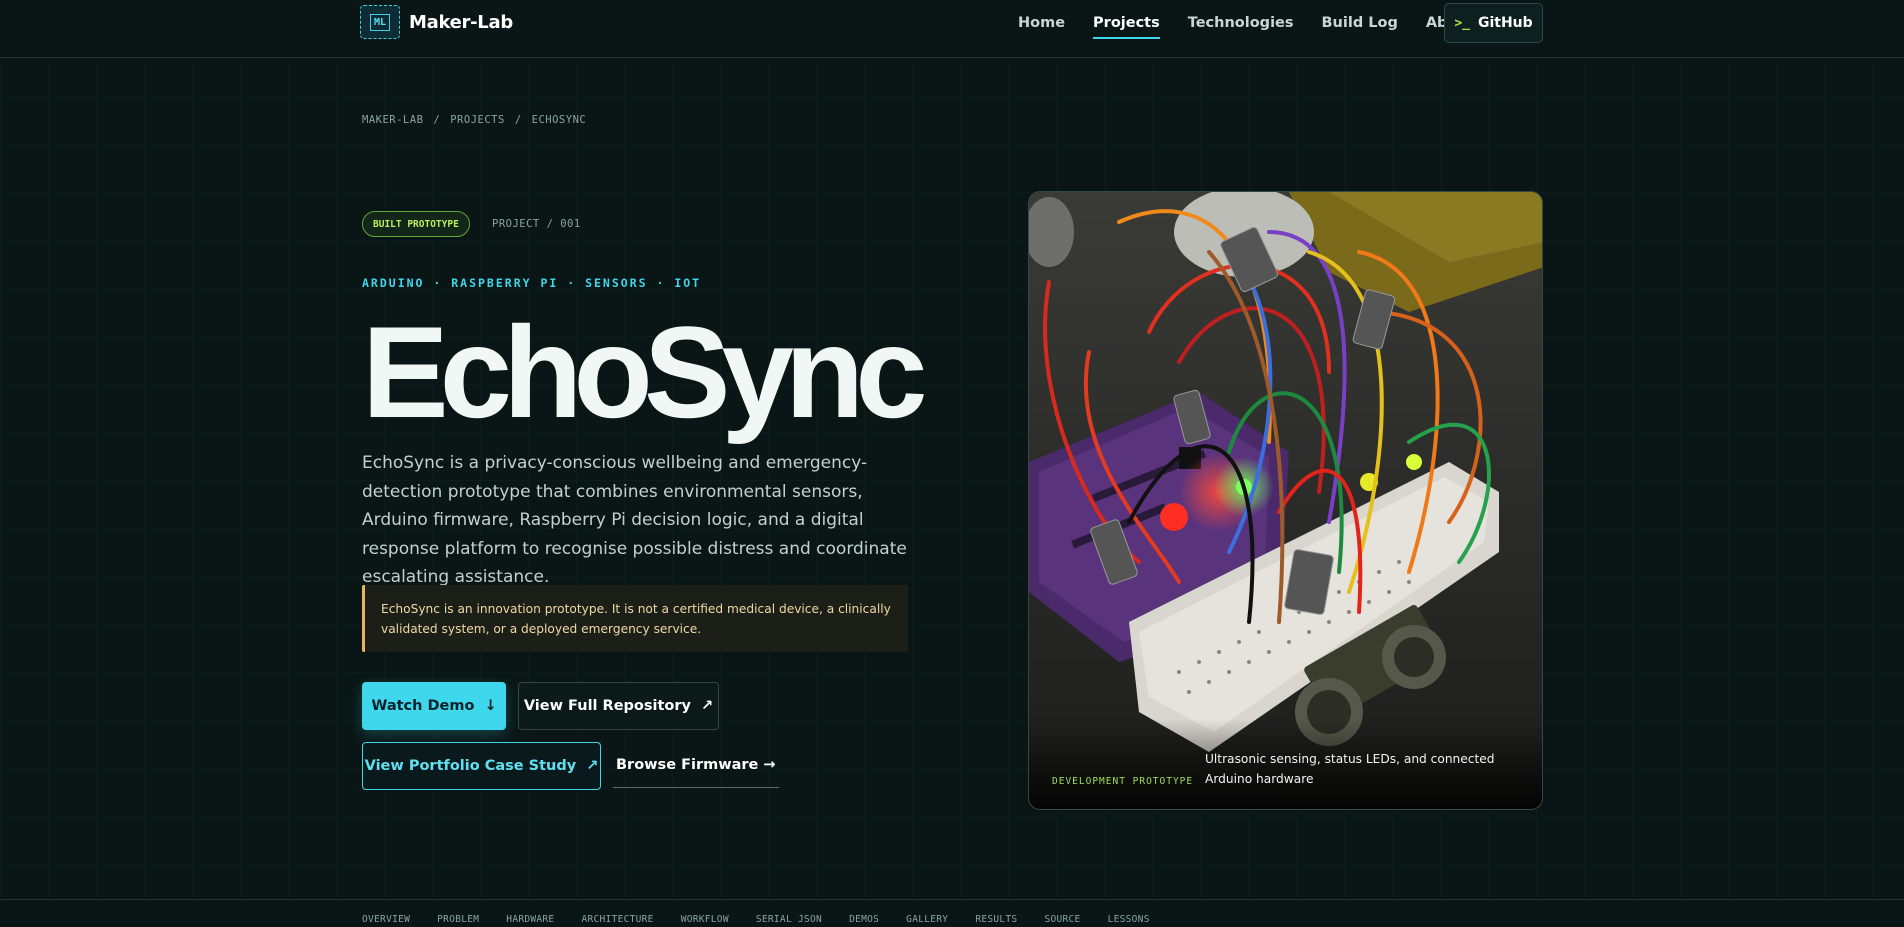  I want to click on section-link-source: SOURCE, so click(1062, 919).